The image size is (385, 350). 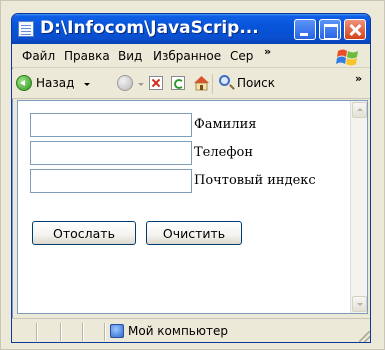 What do you see at coordinates (358, 78) in the screenshot?
I see `toolbar-overflow-chevron: »` at bounding box center [358, 78].